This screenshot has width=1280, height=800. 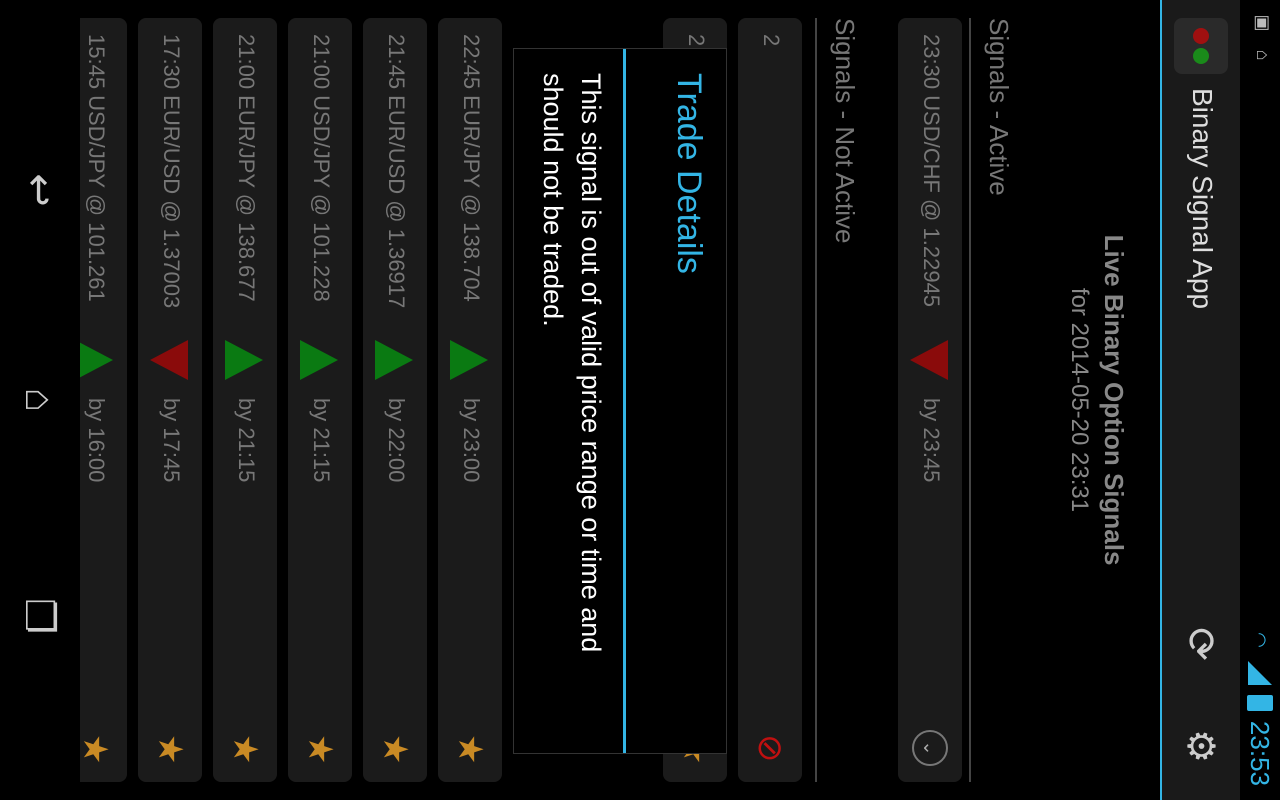 I want to click on refresh-icon: ⟳, so click(x=1200, y=644).